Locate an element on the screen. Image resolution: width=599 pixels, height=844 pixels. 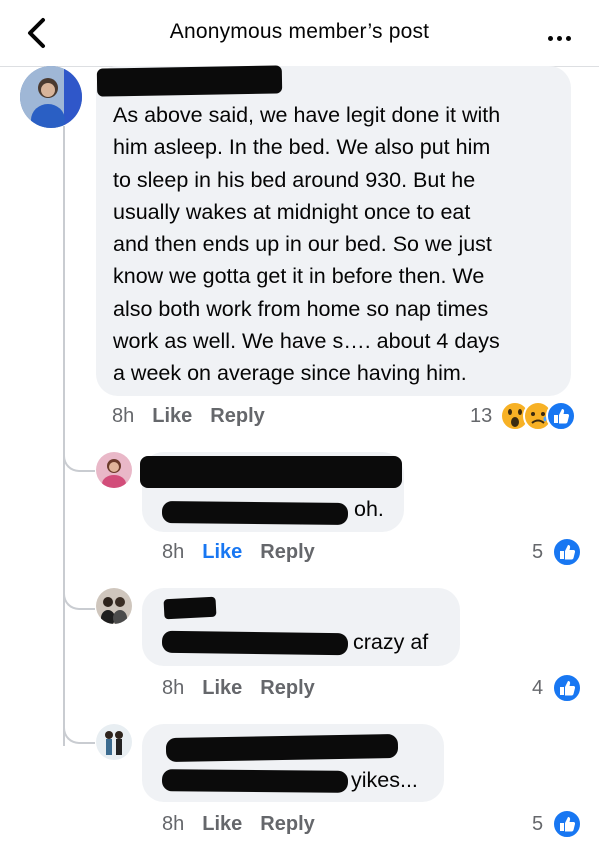
post-header: Anonymous member’s post is located at coordinates (299, 33).